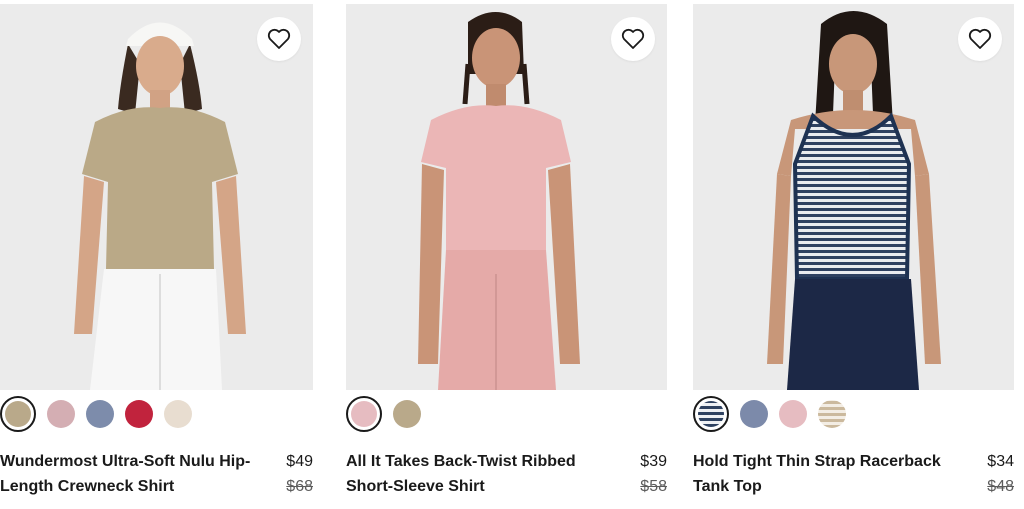 This screenshot has height=509, width=1024. What do you see at coordinates (1000, 461) in the screenshot?
I see `sale-price: $34` at bounding box center [1000, 461].